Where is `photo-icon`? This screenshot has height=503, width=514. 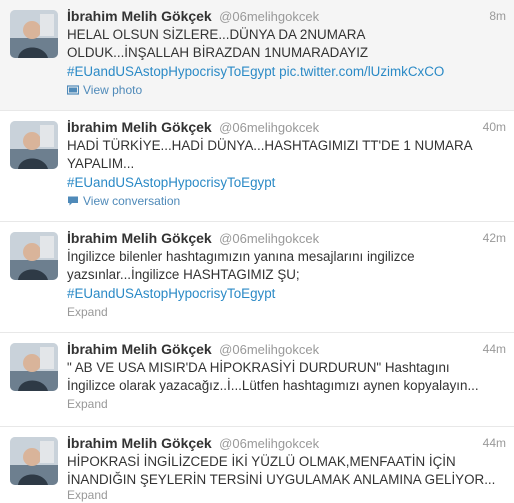 photo-icon is located at coordinates (73, 90).